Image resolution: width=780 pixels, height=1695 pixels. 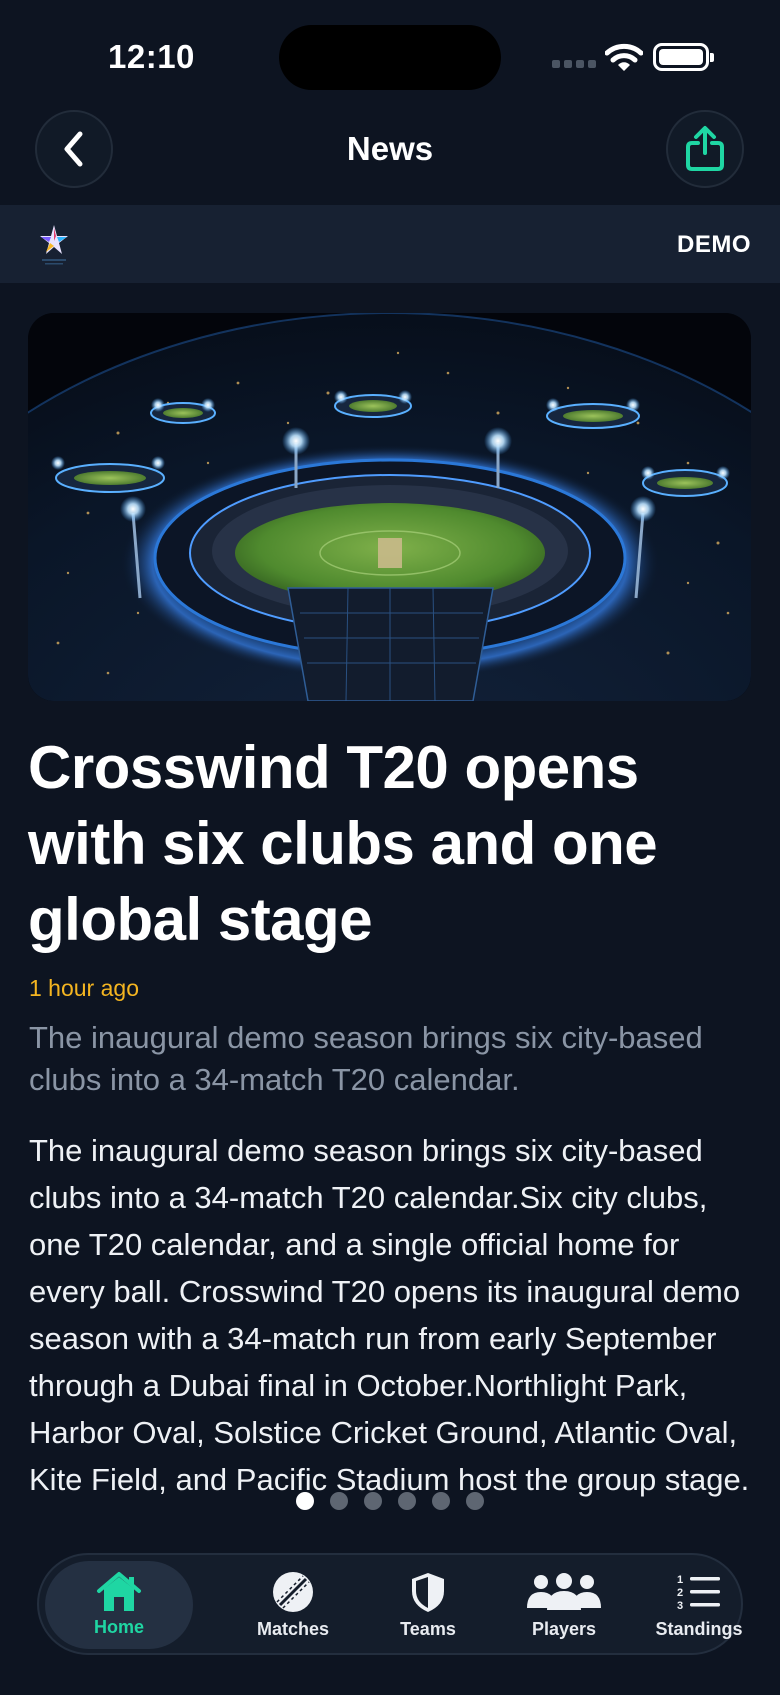 What do you see at coordinates (683, 57) in the screenshot?
I see `battery-icon` at bounding box center [683, 57].